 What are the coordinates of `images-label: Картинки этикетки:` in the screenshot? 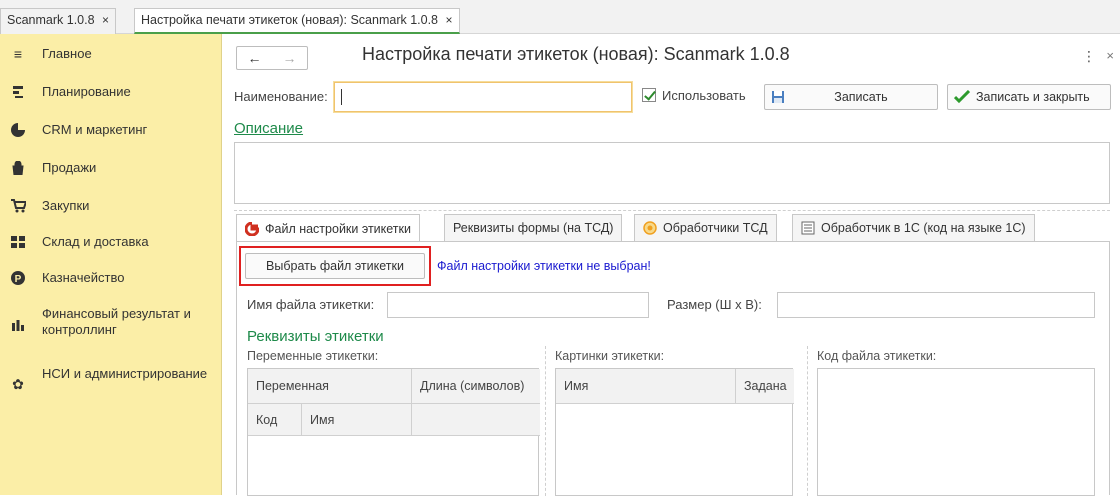 It's located at (610, 356).